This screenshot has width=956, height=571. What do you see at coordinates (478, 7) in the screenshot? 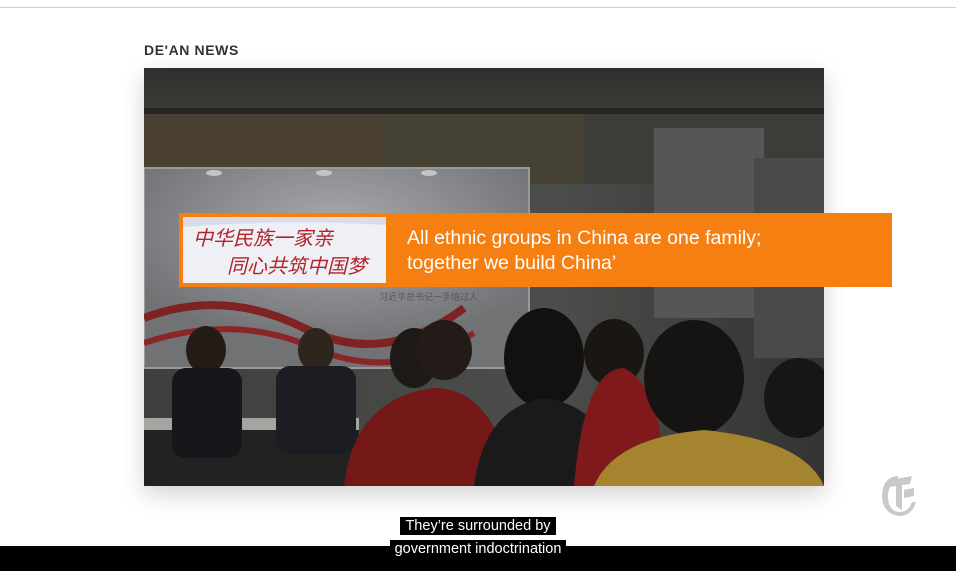
I see `top-divider` at bounding box center [478, 7].